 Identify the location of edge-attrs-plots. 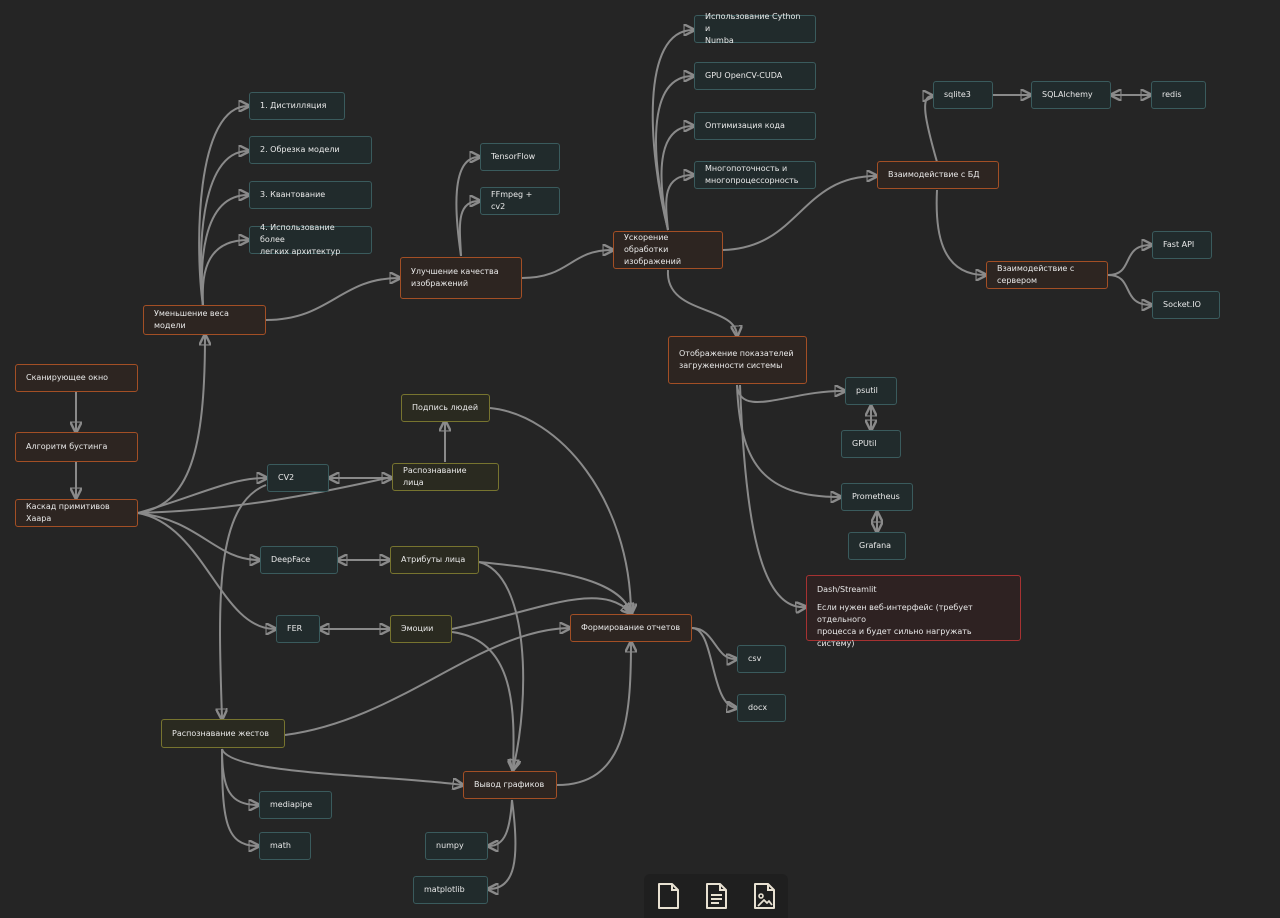
(501, 665).